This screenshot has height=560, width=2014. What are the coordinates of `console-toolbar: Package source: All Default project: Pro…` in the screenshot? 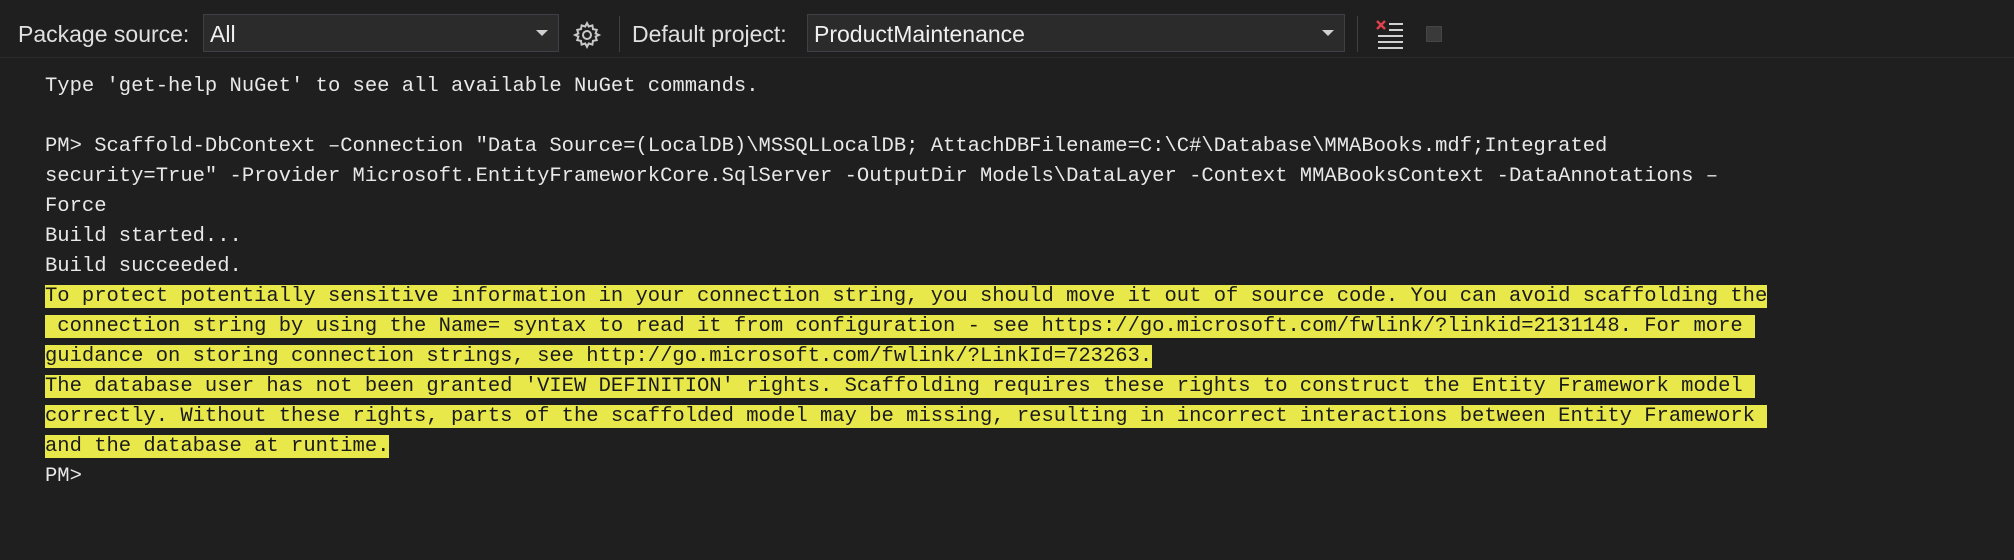 It's located at (1007, 29).